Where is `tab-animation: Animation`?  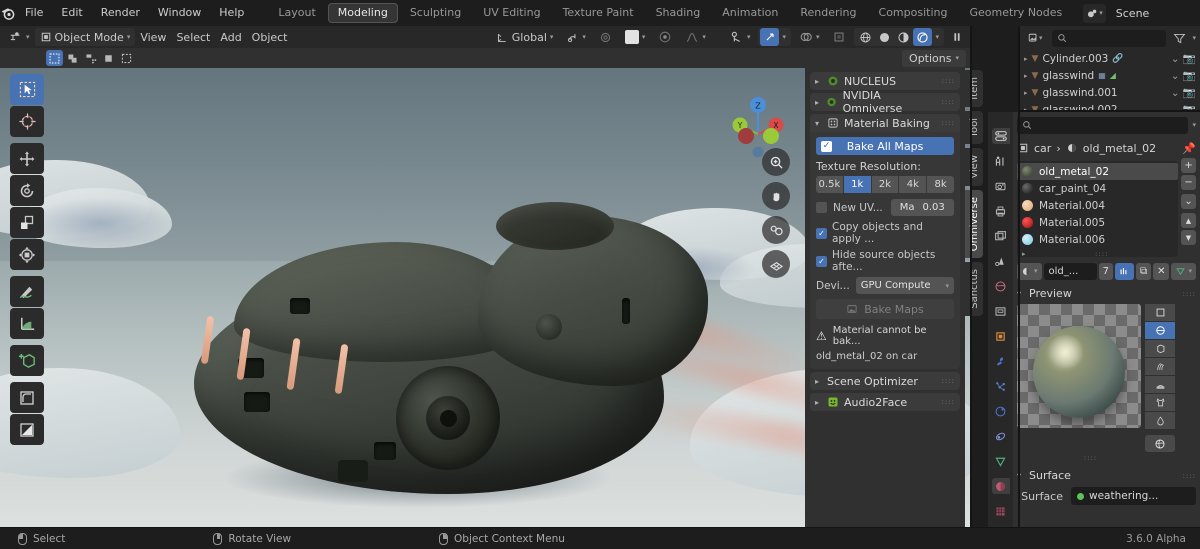
tab-animation: Animation is located at coordinates (750, 13).